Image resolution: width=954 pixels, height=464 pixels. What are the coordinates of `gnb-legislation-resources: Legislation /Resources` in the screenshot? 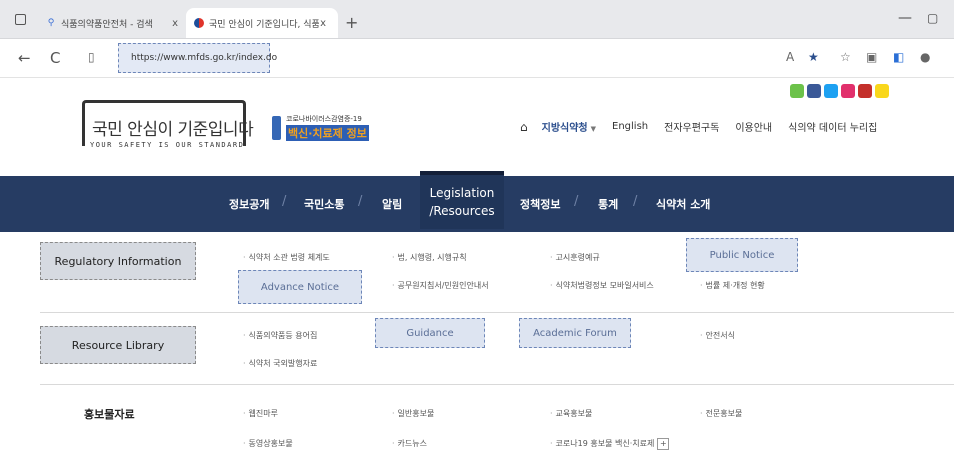 It's located at (462, 200).